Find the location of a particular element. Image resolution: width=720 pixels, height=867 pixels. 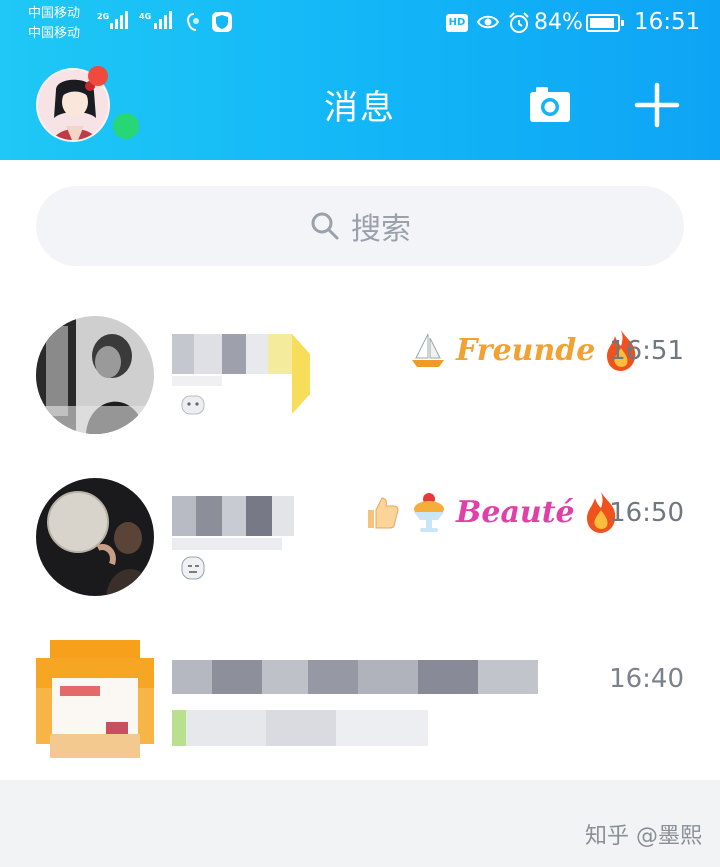

page-title: 消息 is located at coordinates (360, 108).